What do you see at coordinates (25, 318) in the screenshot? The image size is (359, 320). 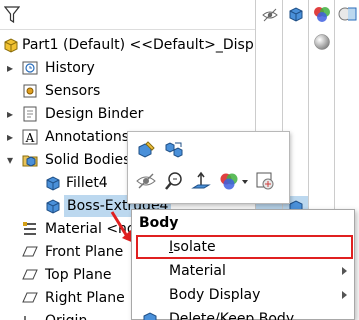 I see `origin-icon` at bounding box center [25, 318].